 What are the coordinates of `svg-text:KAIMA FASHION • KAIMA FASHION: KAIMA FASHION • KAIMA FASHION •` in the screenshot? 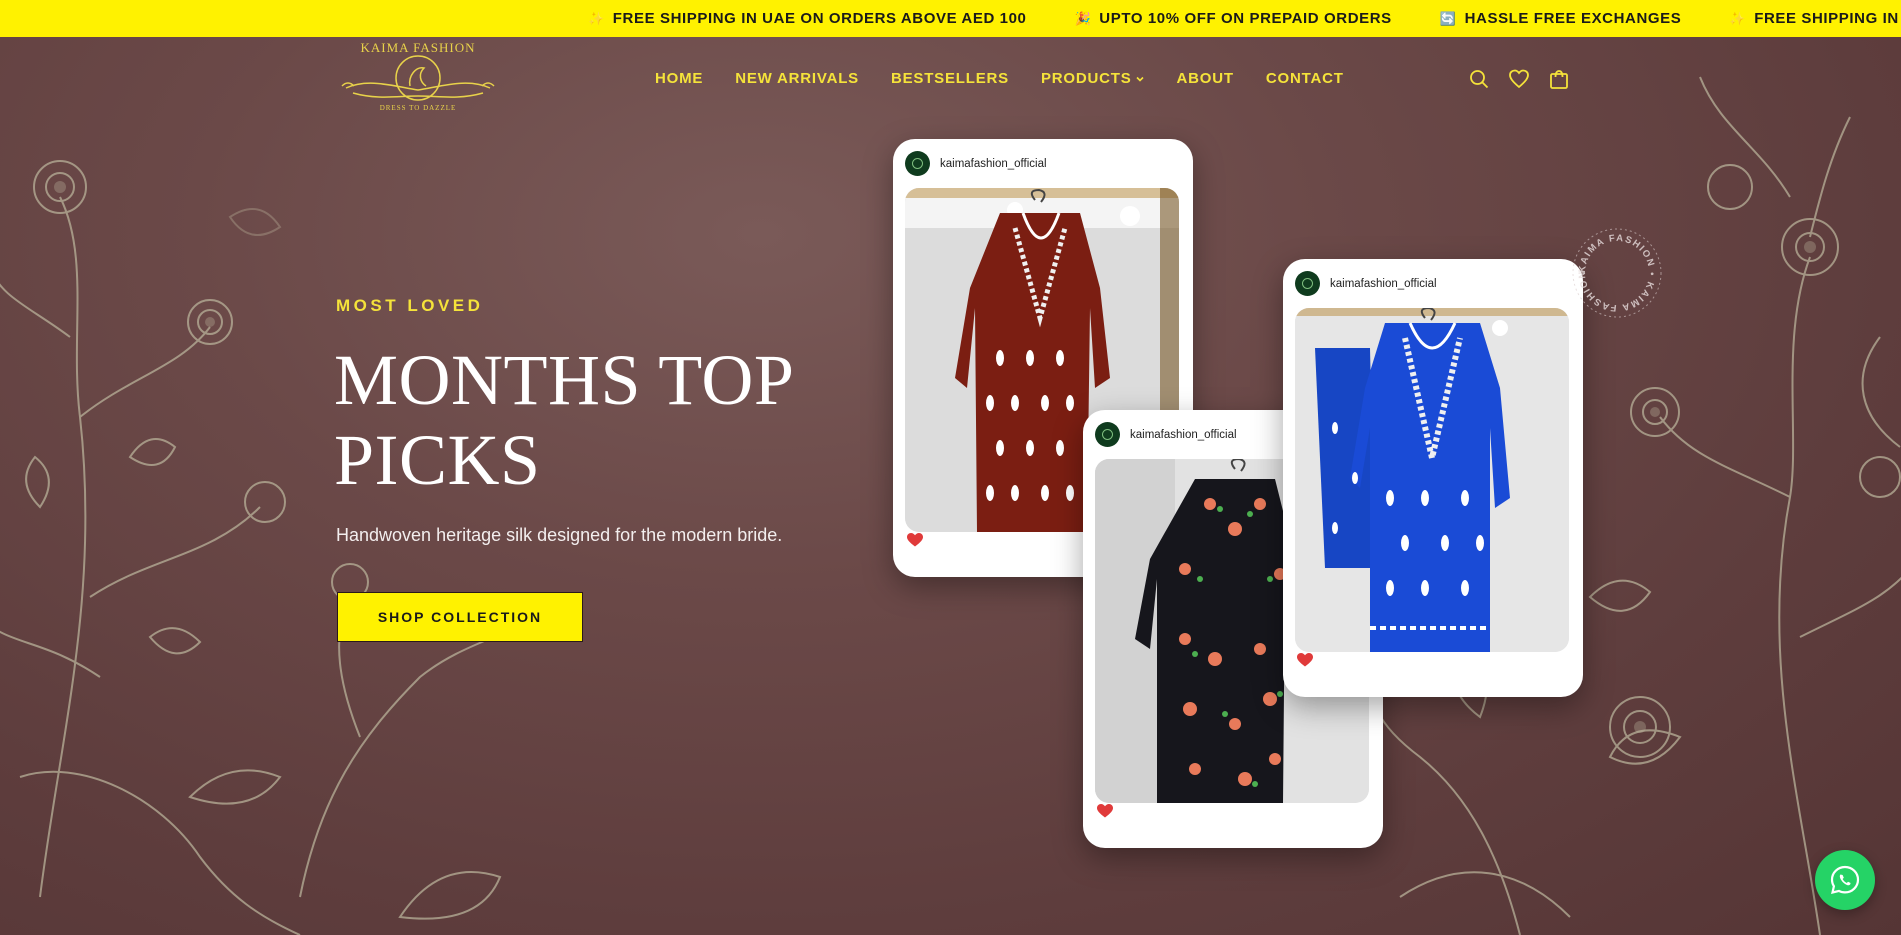 It's located at (1614, 270).